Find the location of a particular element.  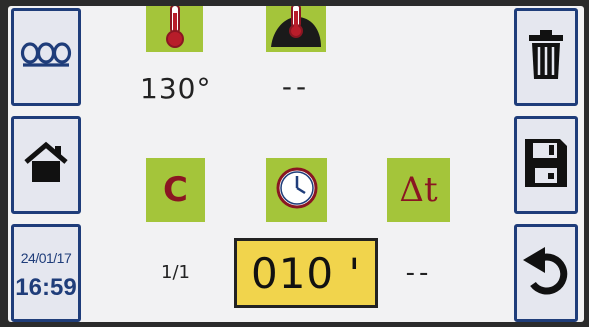

delete-button is located at coordinates (546, 57).